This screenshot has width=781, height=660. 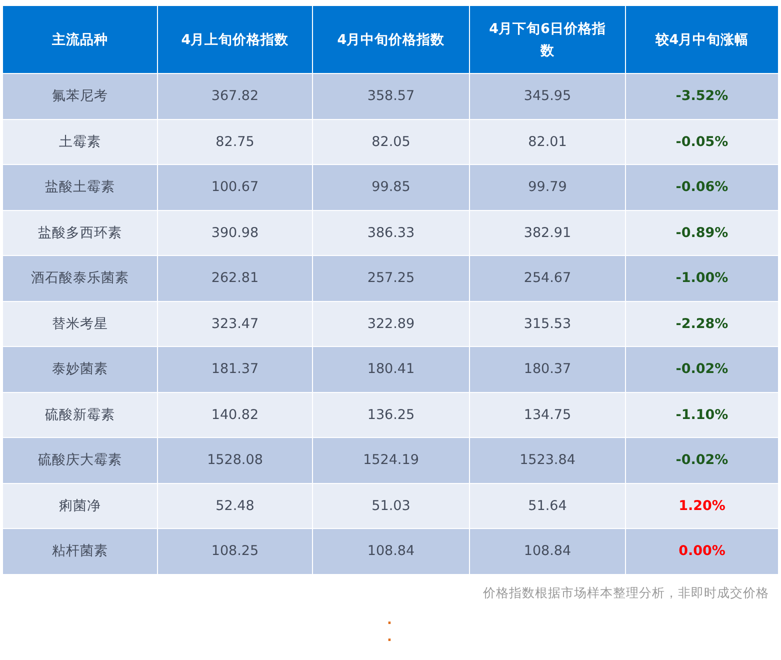 I want to click on table-cell: 1523.84, so click(x=548, y=460).